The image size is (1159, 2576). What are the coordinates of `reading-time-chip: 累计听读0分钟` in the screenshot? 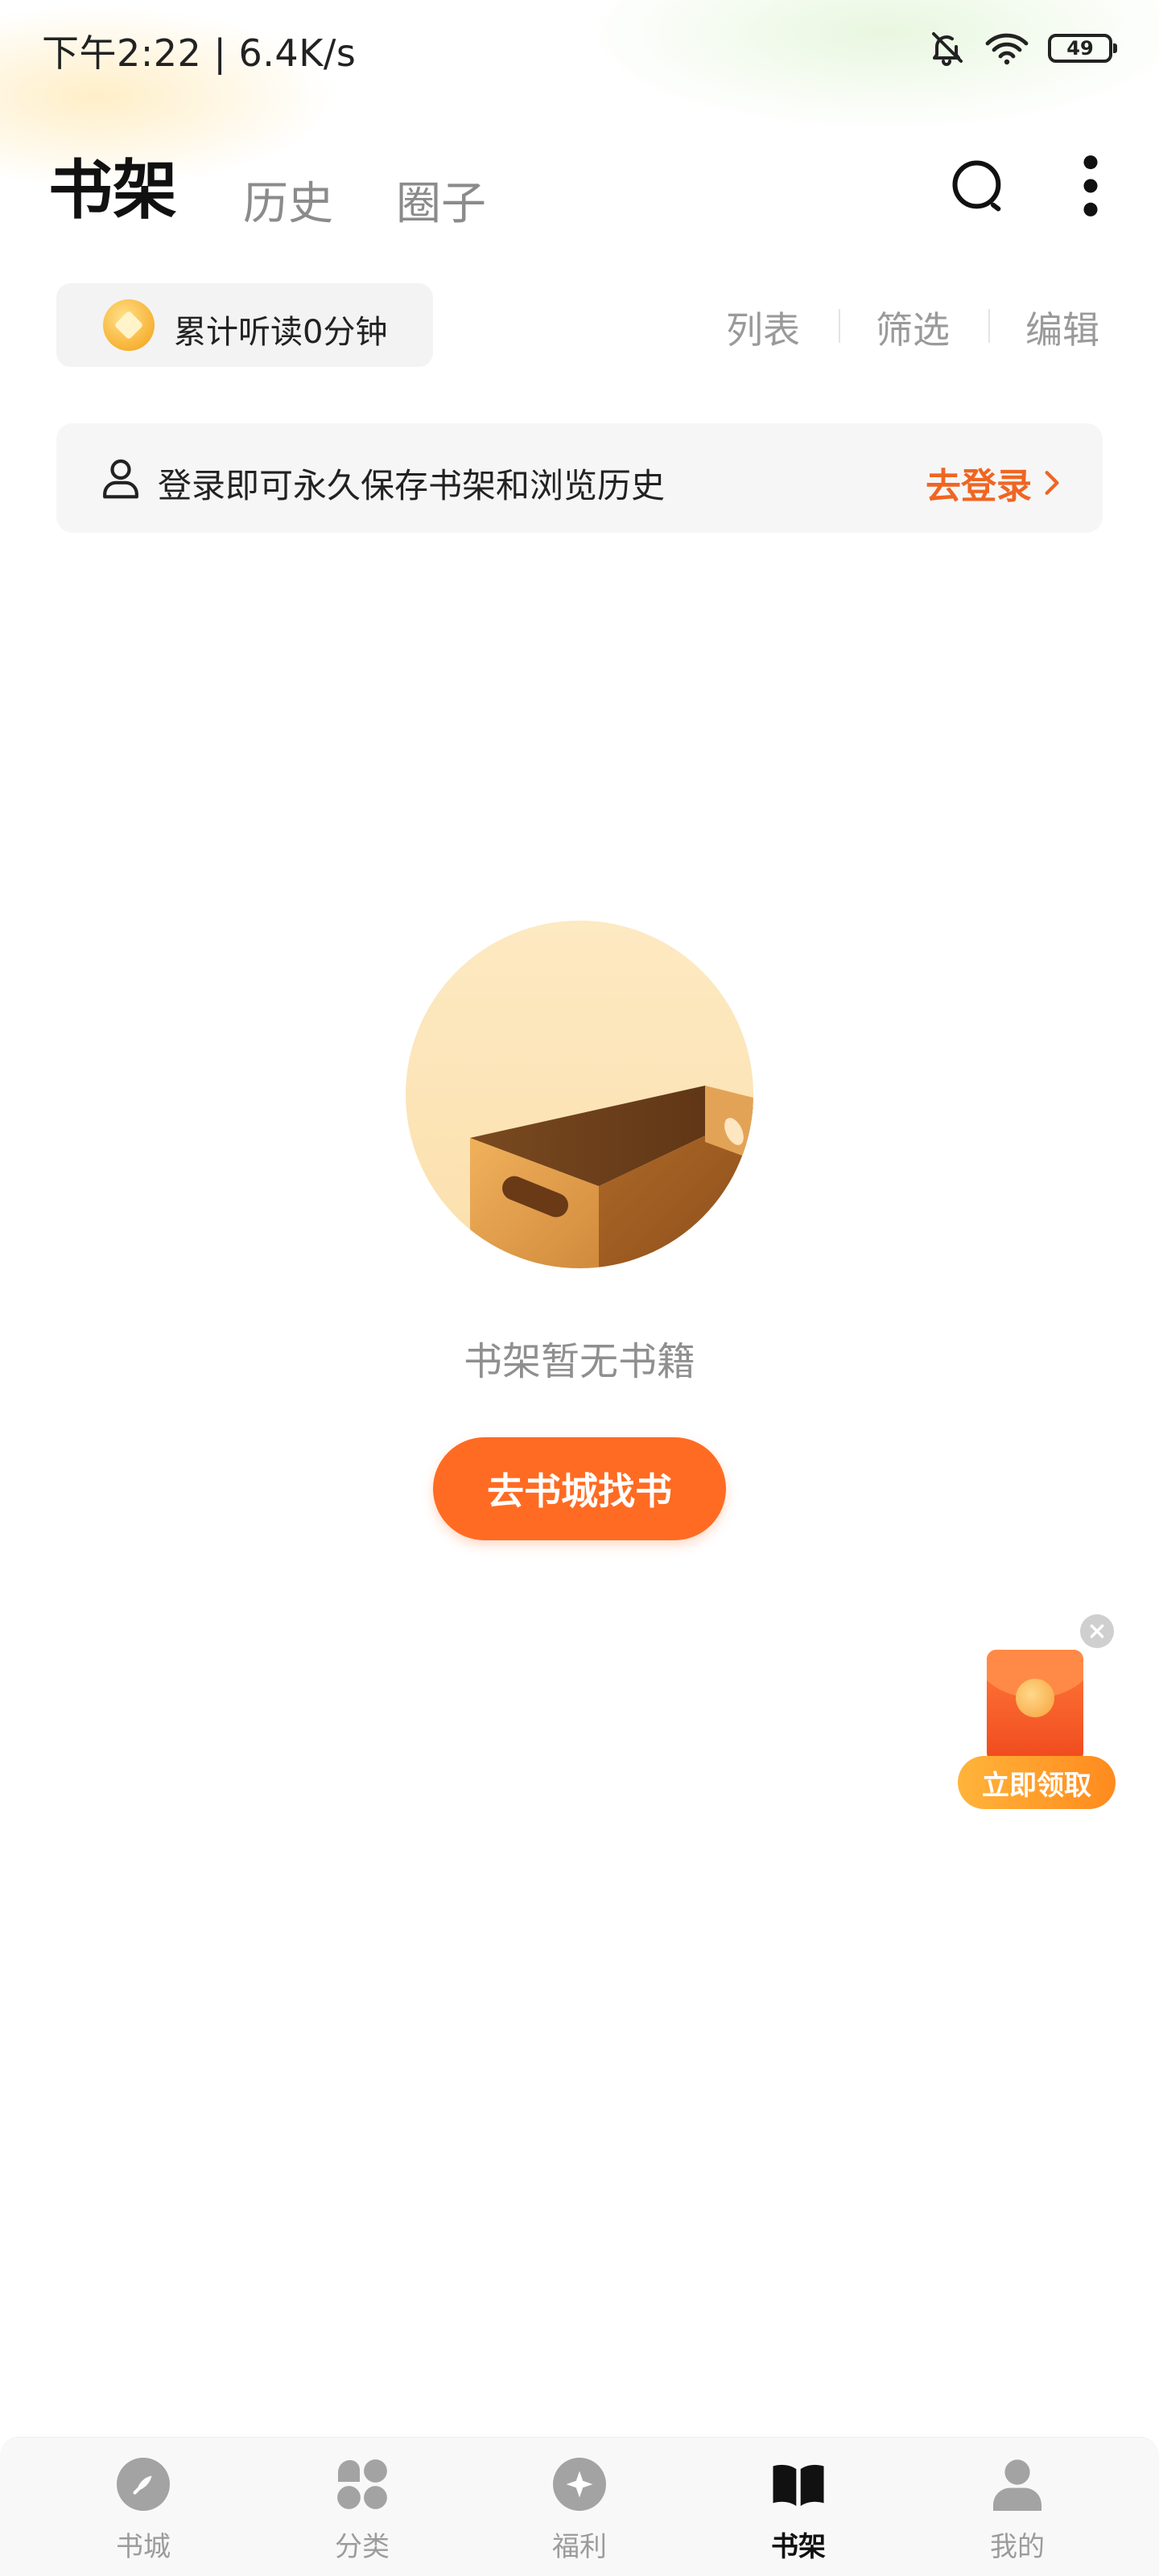 It's located at (244, 325).